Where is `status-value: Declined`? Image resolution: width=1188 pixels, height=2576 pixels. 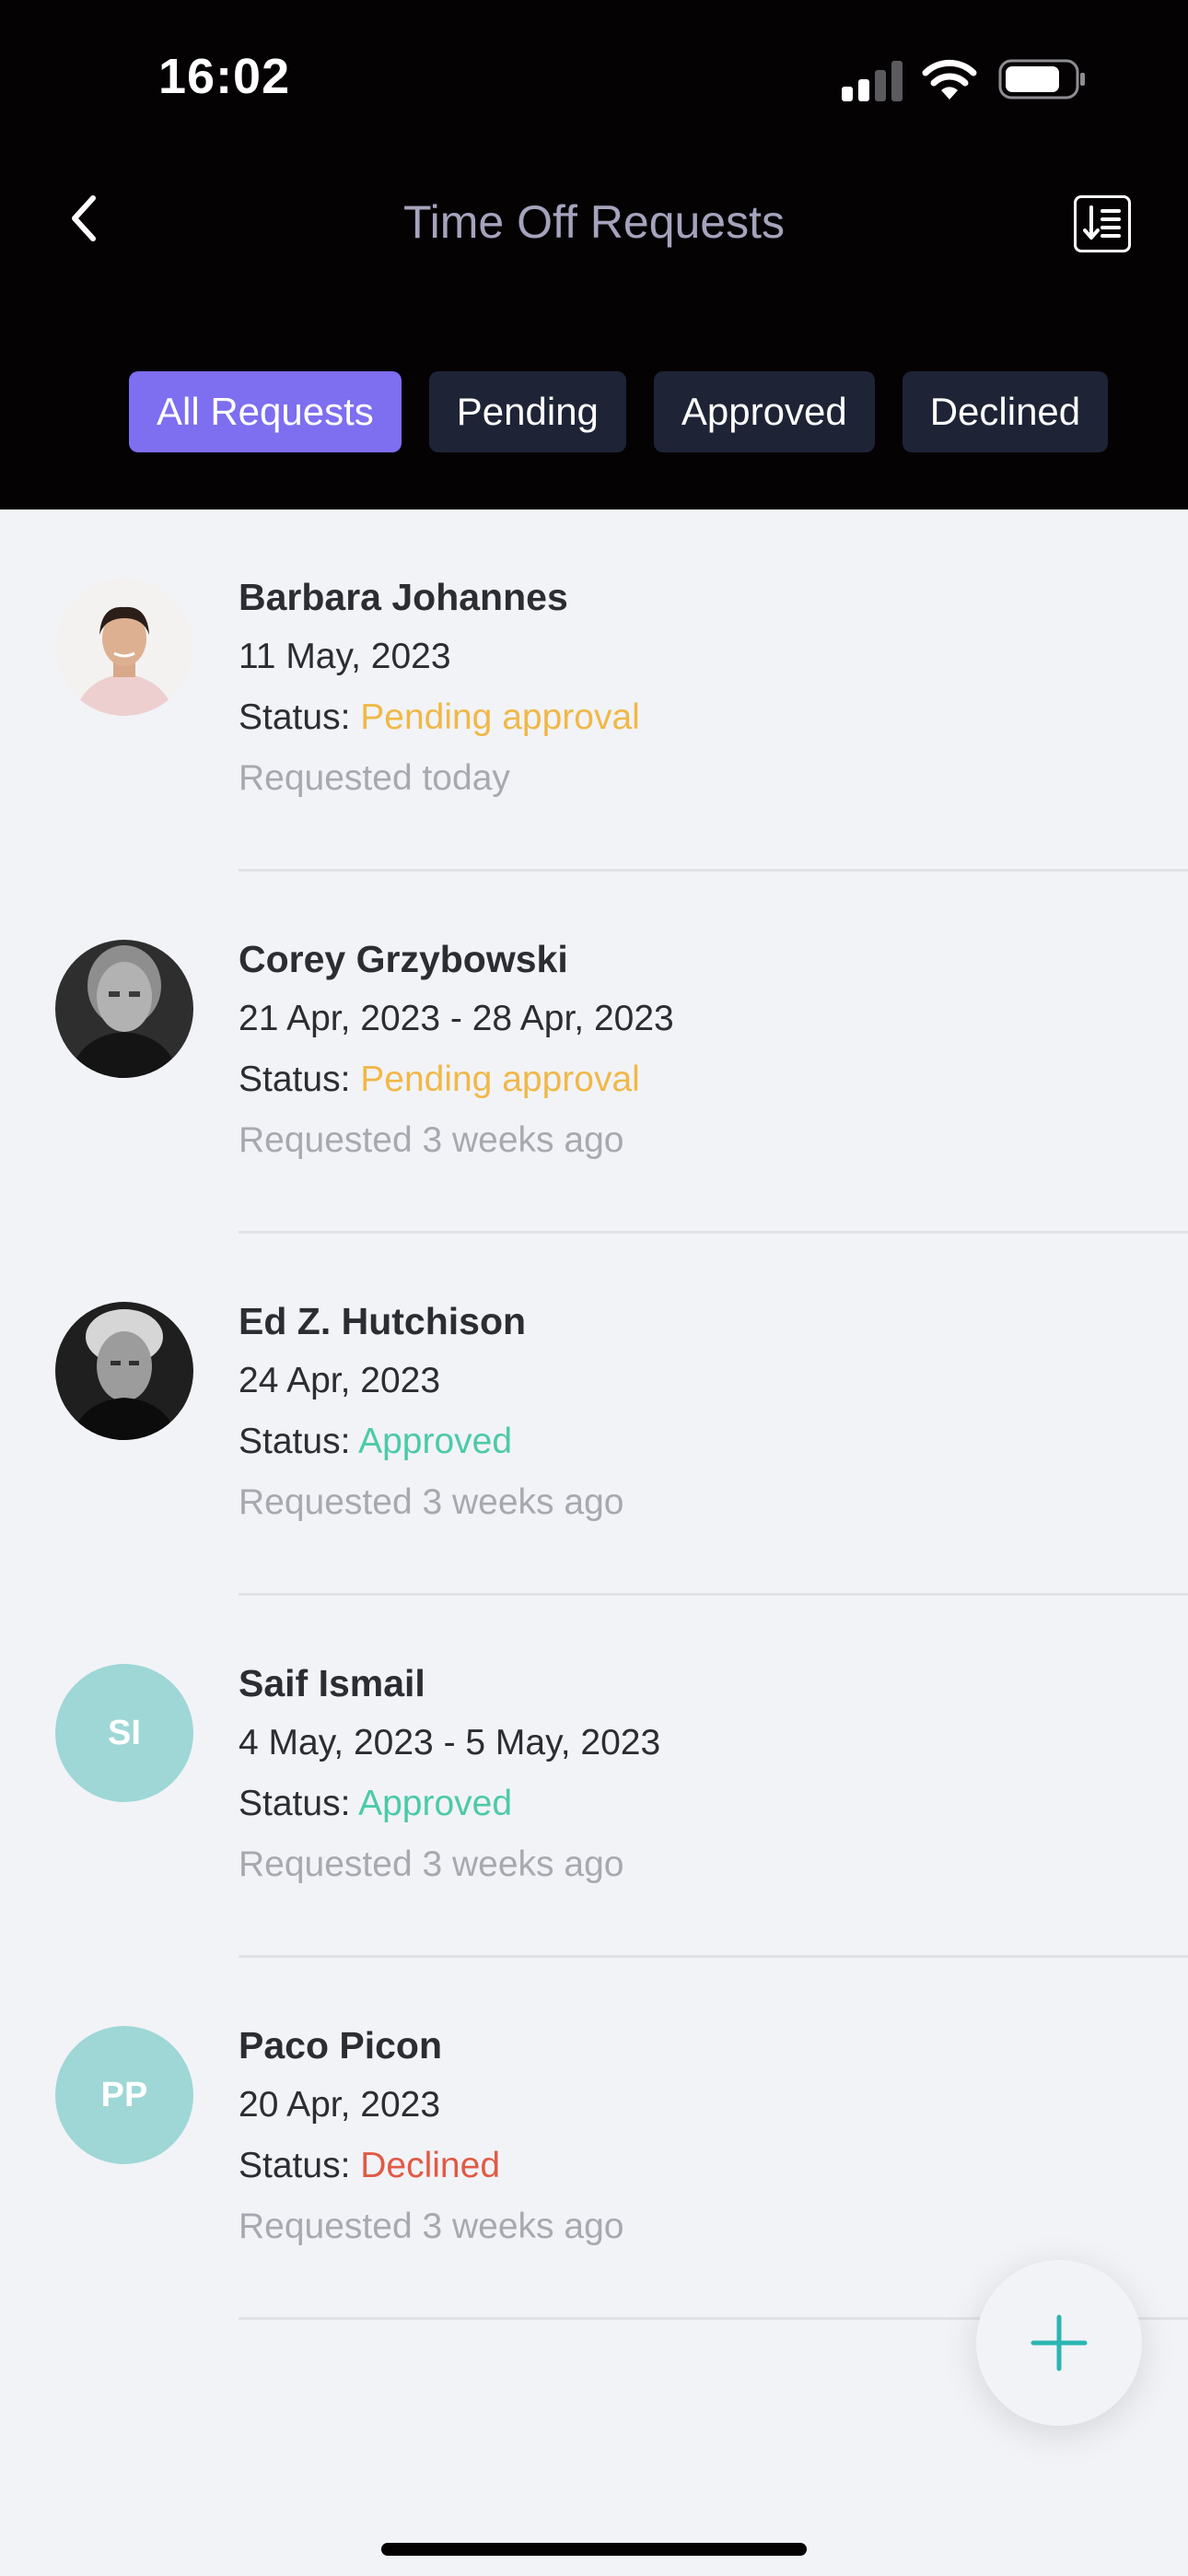 status-value: Declined is located at coordinates (430, 2165).